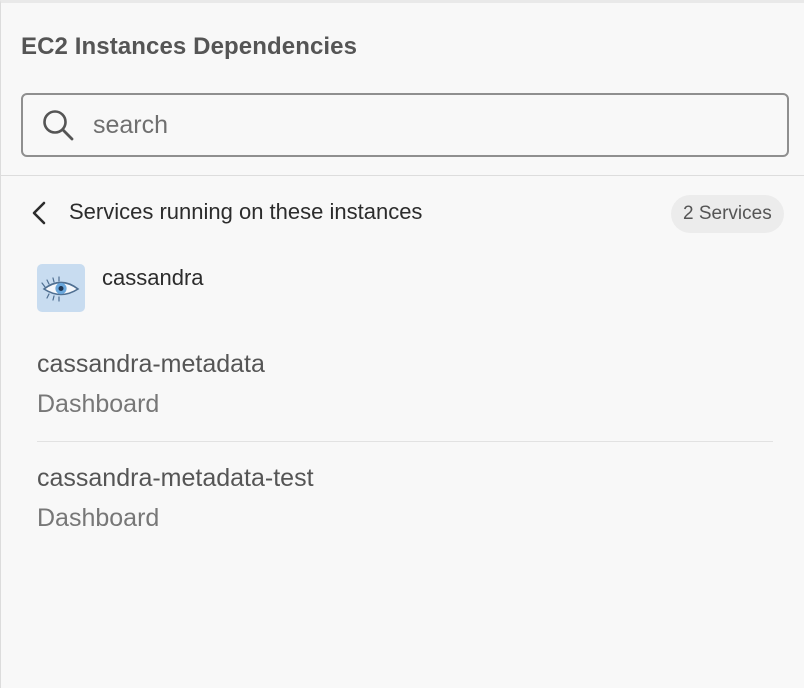 The width and height of the screenshot is (804, 688). What do you see at coordinates (153, 277) in the screenshot?
I see `service-name: cassandra` at bounding box center [153, 277].